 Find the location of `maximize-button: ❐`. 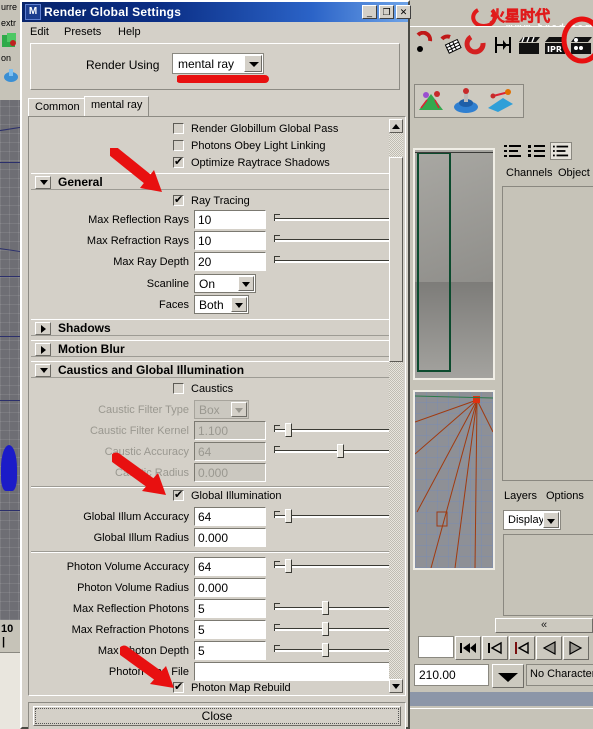

maximize-button: ❐ is located at coordinates (386, 12).